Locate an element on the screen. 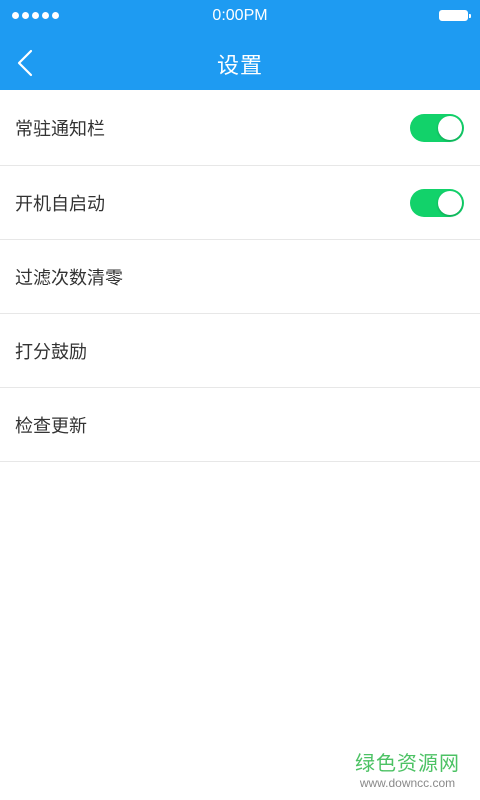  notification-bar-toggle is located at coordinates (437, 127).